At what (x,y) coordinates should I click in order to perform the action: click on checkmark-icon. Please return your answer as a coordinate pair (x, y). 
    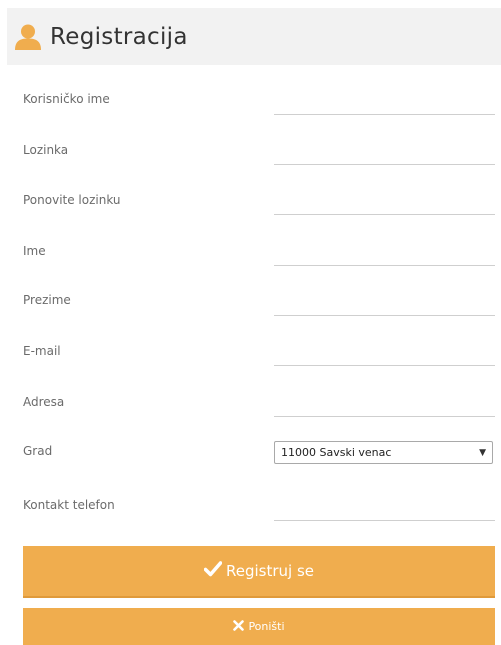
    Looking at the image, I should click on (213, 571).